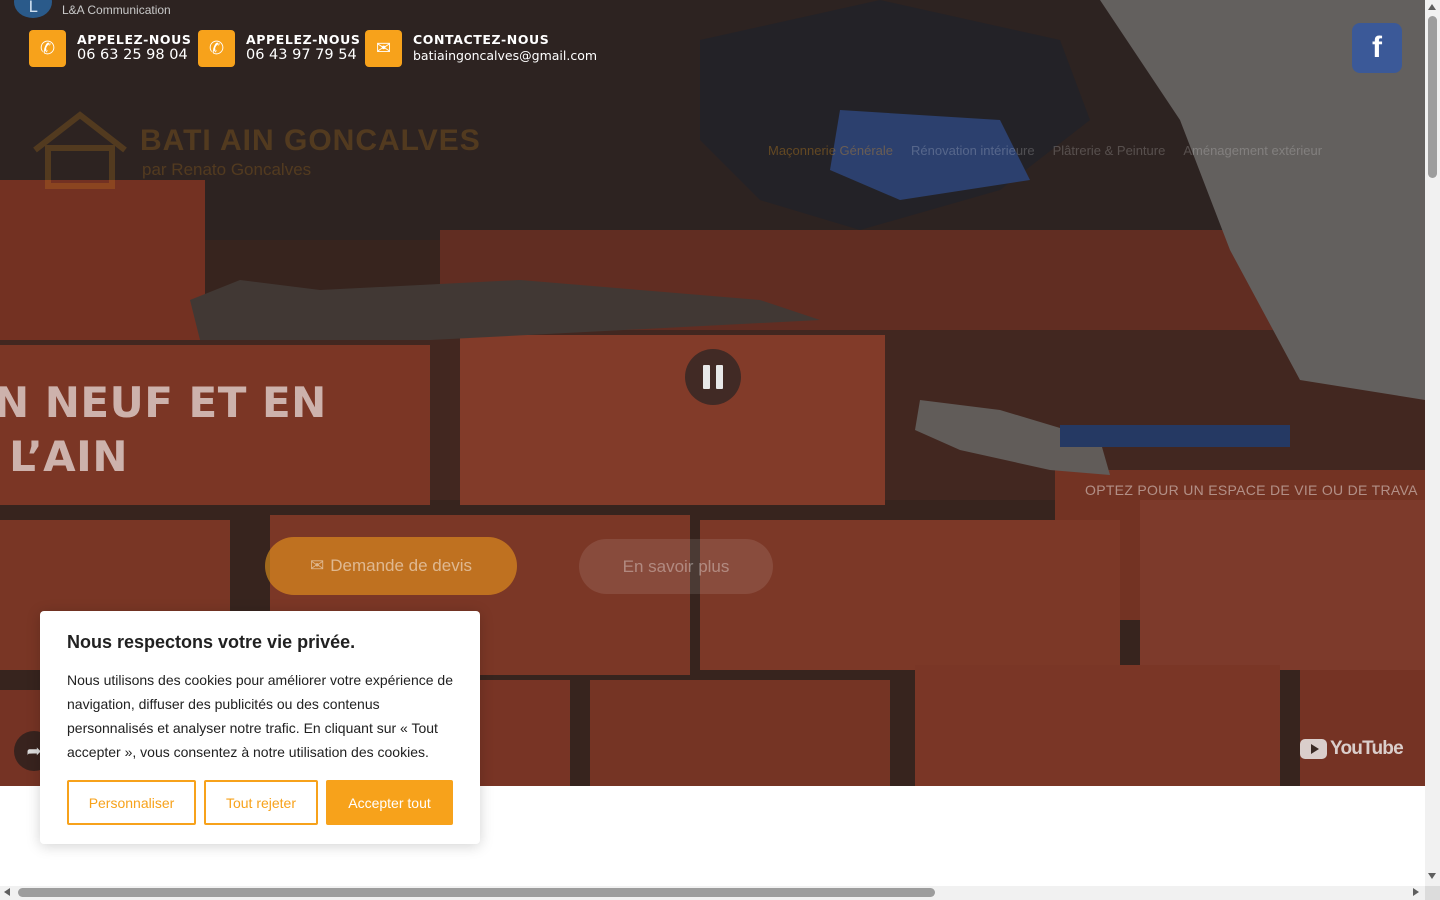 Image resolution: width=1440 pixels, height=900 pixels. What do you see at coordinates (1432, 876) in the screenshot?
I see `scroll-down-arrow-icon` at bounding box center [1432, 876].